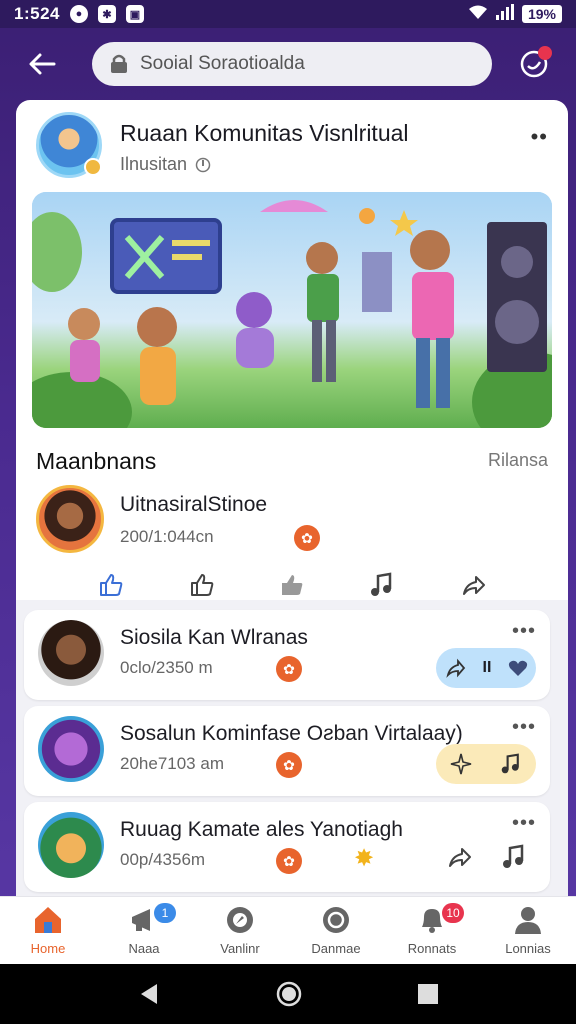 The width and height of the screenshot is (576, 1024). I want to click on heart-icon, so click(517, 668).